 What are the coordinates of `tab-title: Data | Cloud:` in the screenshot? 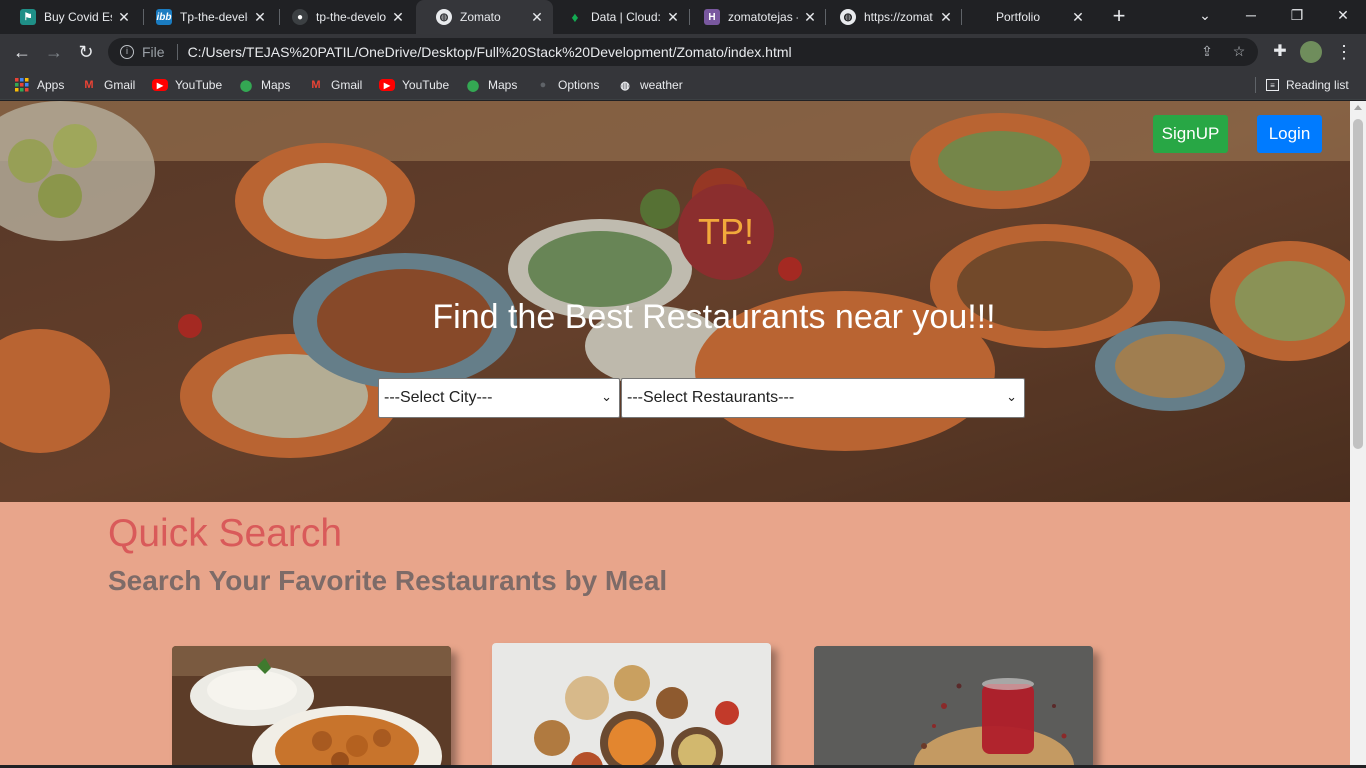 It's located at (626, 17).